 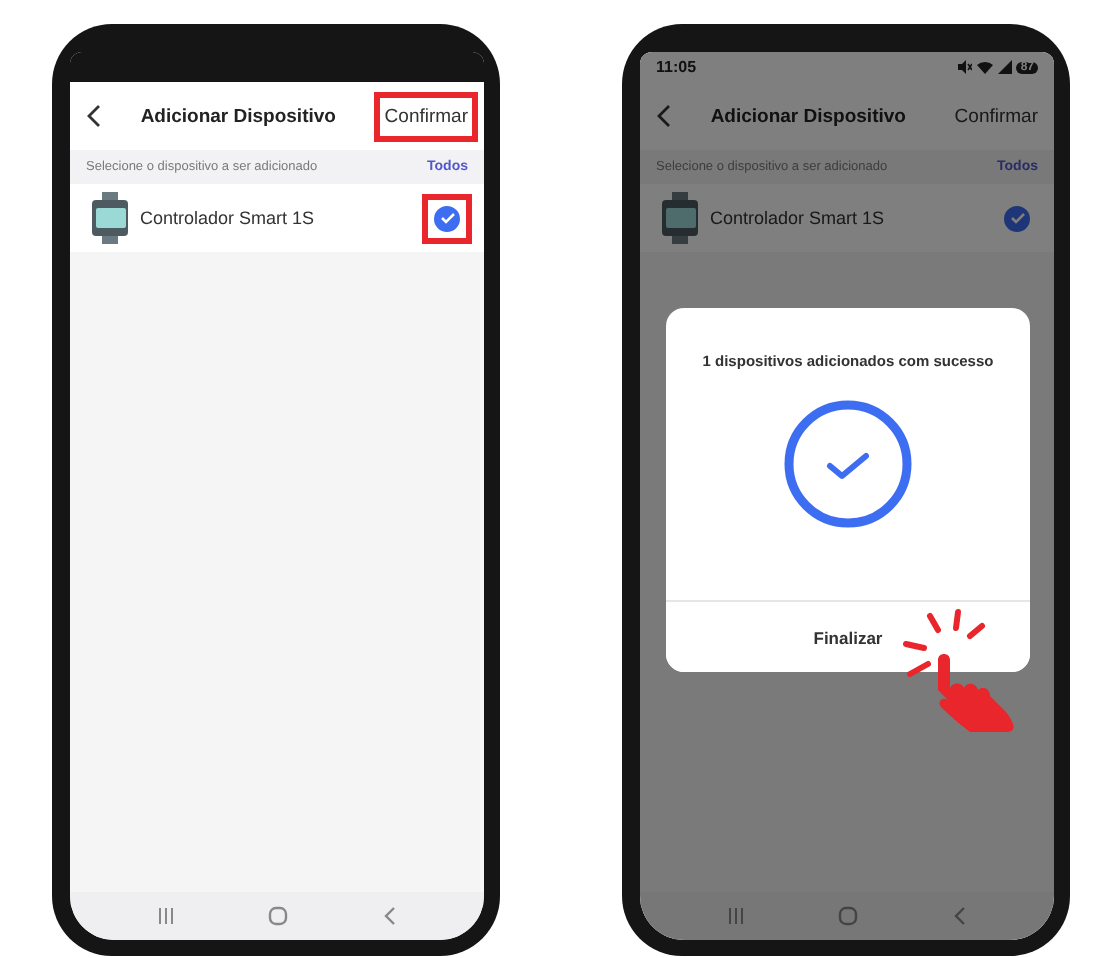 What do you see at coordinates (848, 464) in the screenshot?
I see `check-circle-icon` at bounding box center [848, 464].